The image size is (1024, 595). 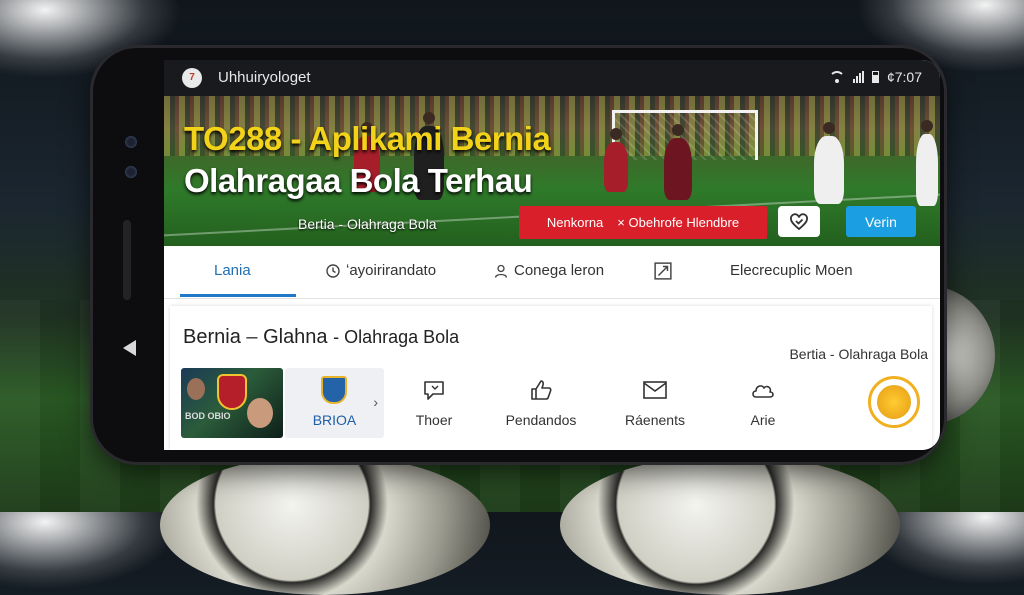 What do you see at coordinates (232, 392) in the screenshot?
I see `team-crest-icon` at bounding box center [232, 392].